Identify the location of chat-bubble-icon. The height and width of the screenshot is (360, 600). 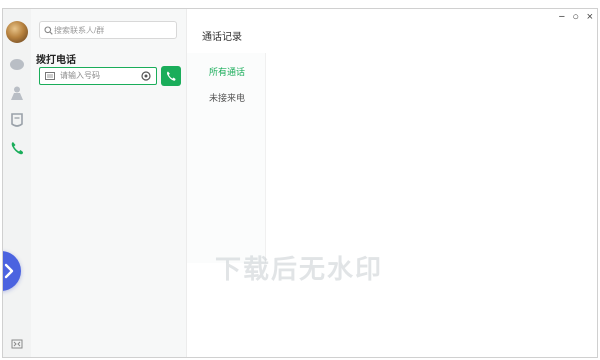
(17, 65).